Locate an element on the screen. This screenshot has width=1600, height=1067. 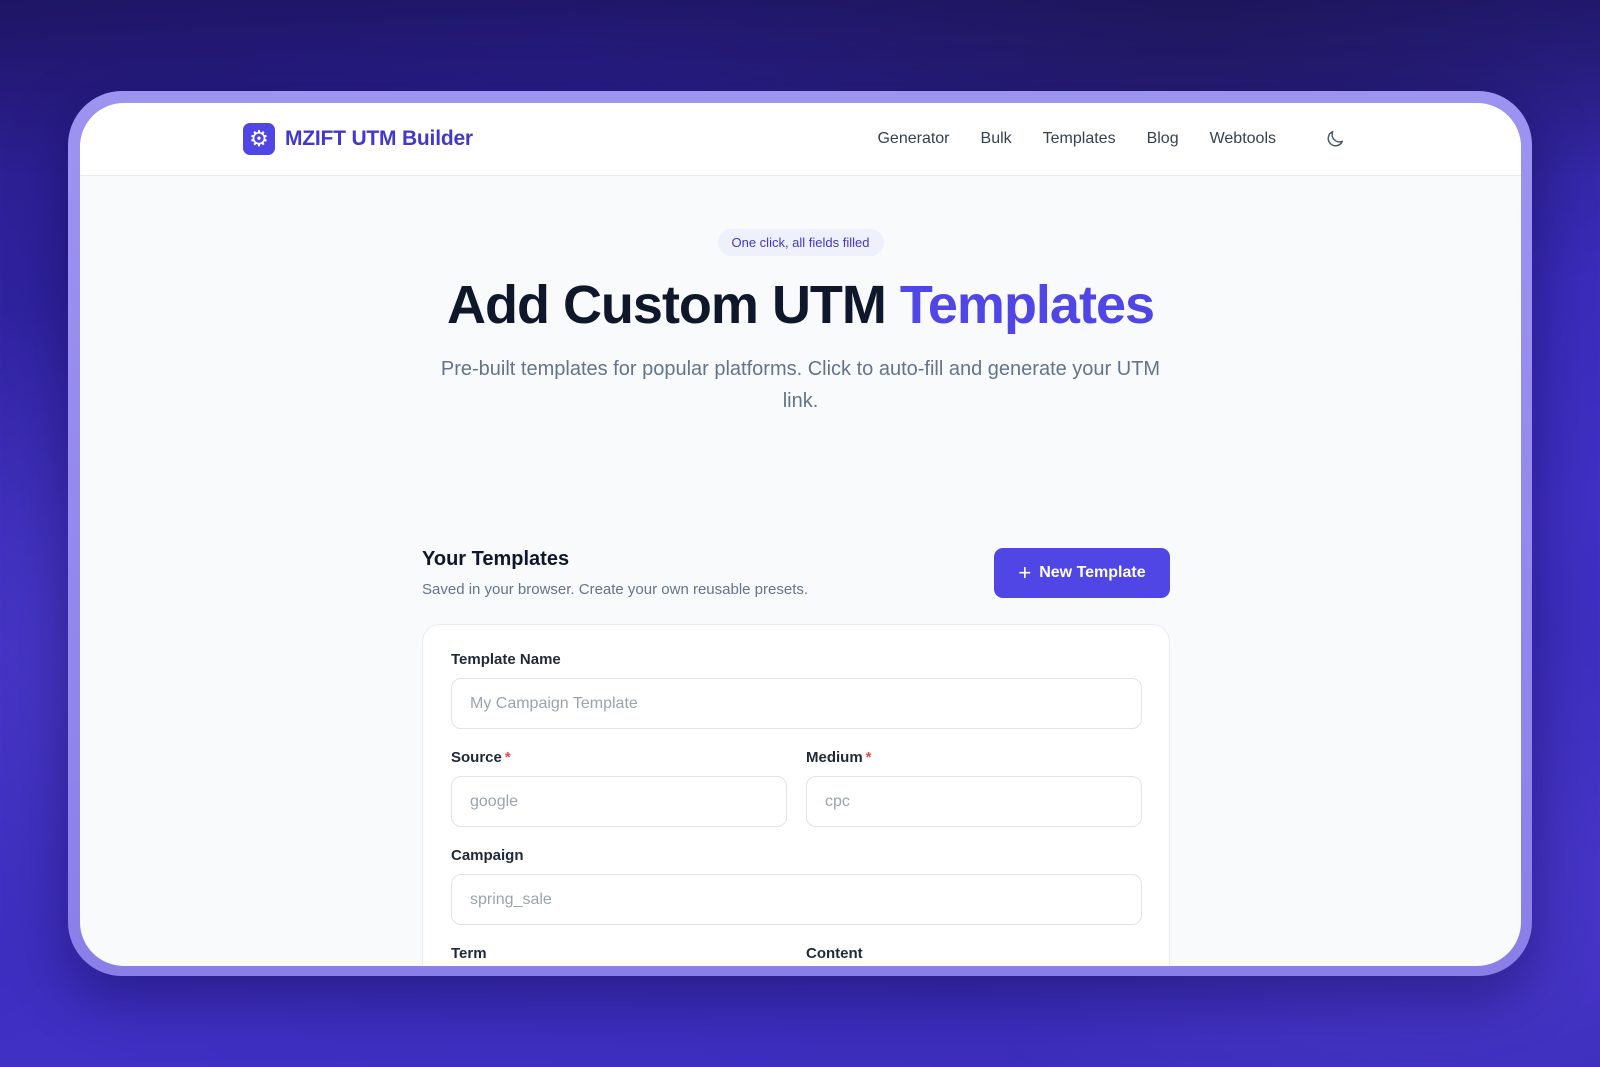
template-form-card: Template Name Source* Medium* Campaign is located at coordinates (796, 795).